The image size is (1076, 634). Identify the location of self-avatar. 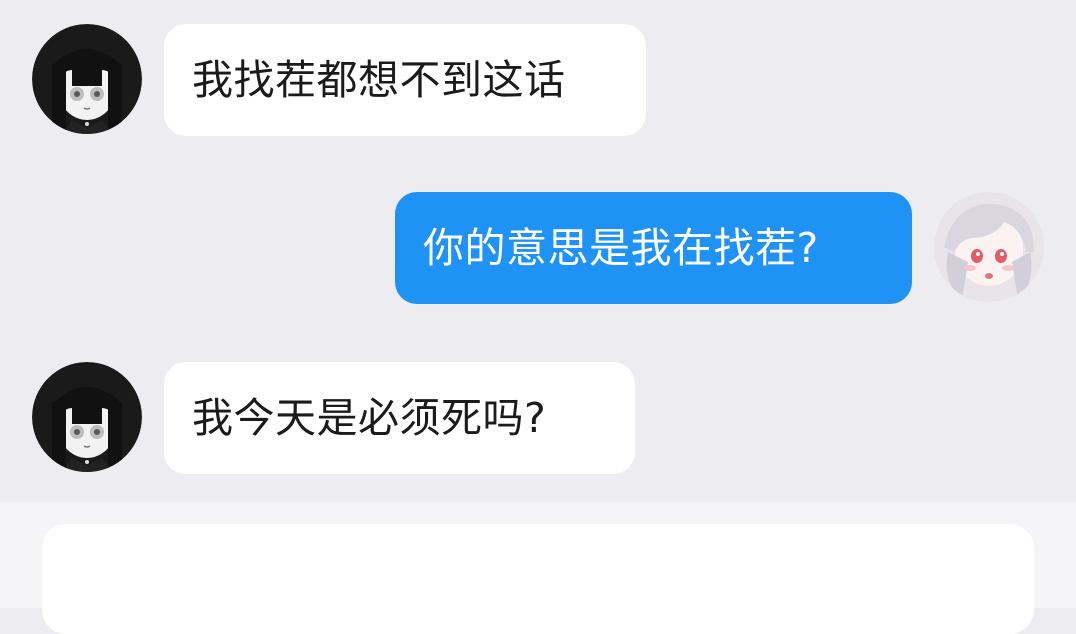
(989, 247).